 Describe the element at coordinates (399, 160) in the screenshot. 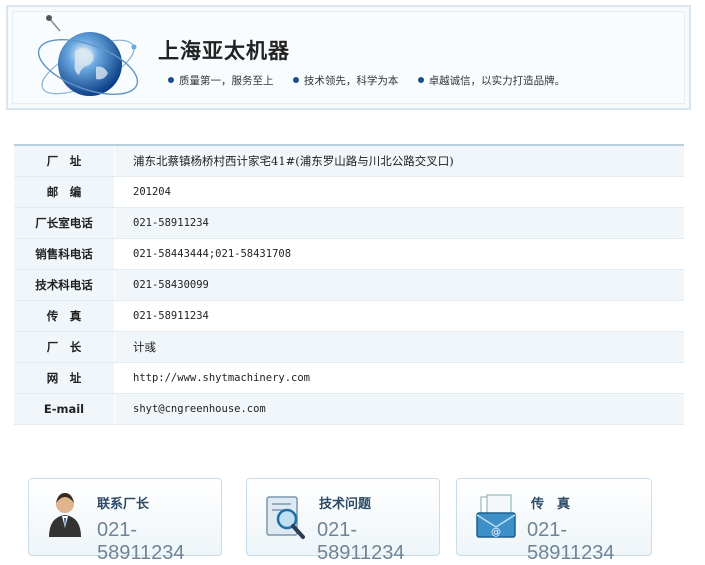

I see `address-value: 浦东北蔡镇杨桥村西计家宅41#(浦东罗山路与川北公路交叉口)` at that location.